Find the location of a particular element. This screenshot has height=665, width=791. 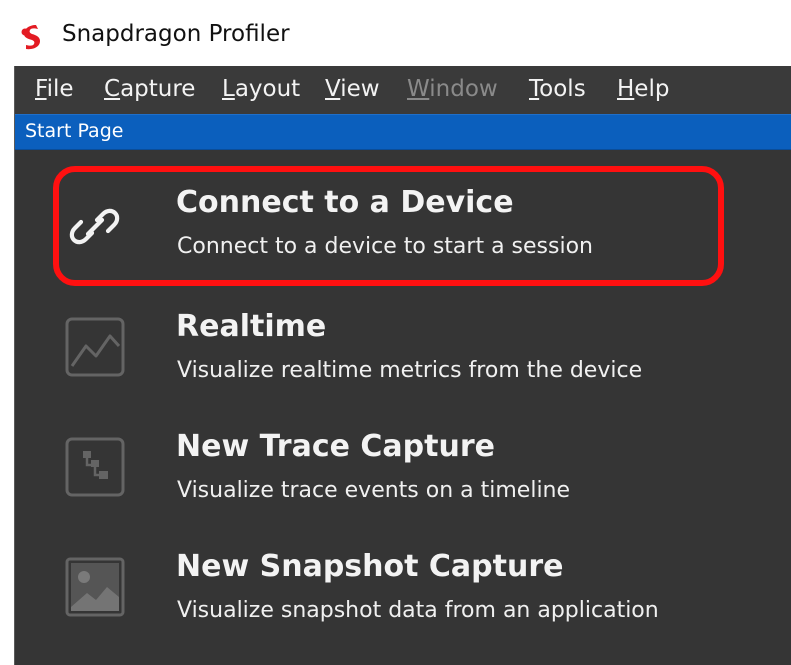

menu-file-accelerator: F is located at coordinates (41, 89).